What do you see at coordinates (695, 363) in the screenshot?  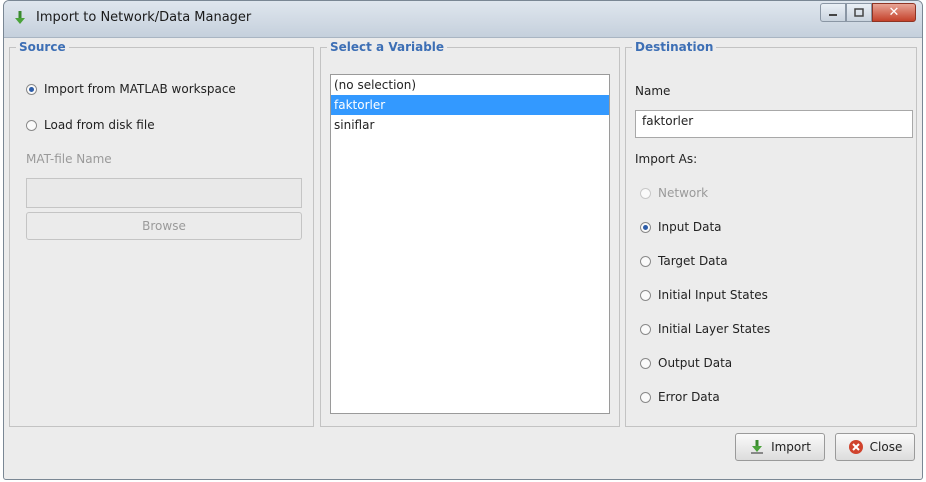 I see `radio-label: Output Data` at bounding box center [695, 363].